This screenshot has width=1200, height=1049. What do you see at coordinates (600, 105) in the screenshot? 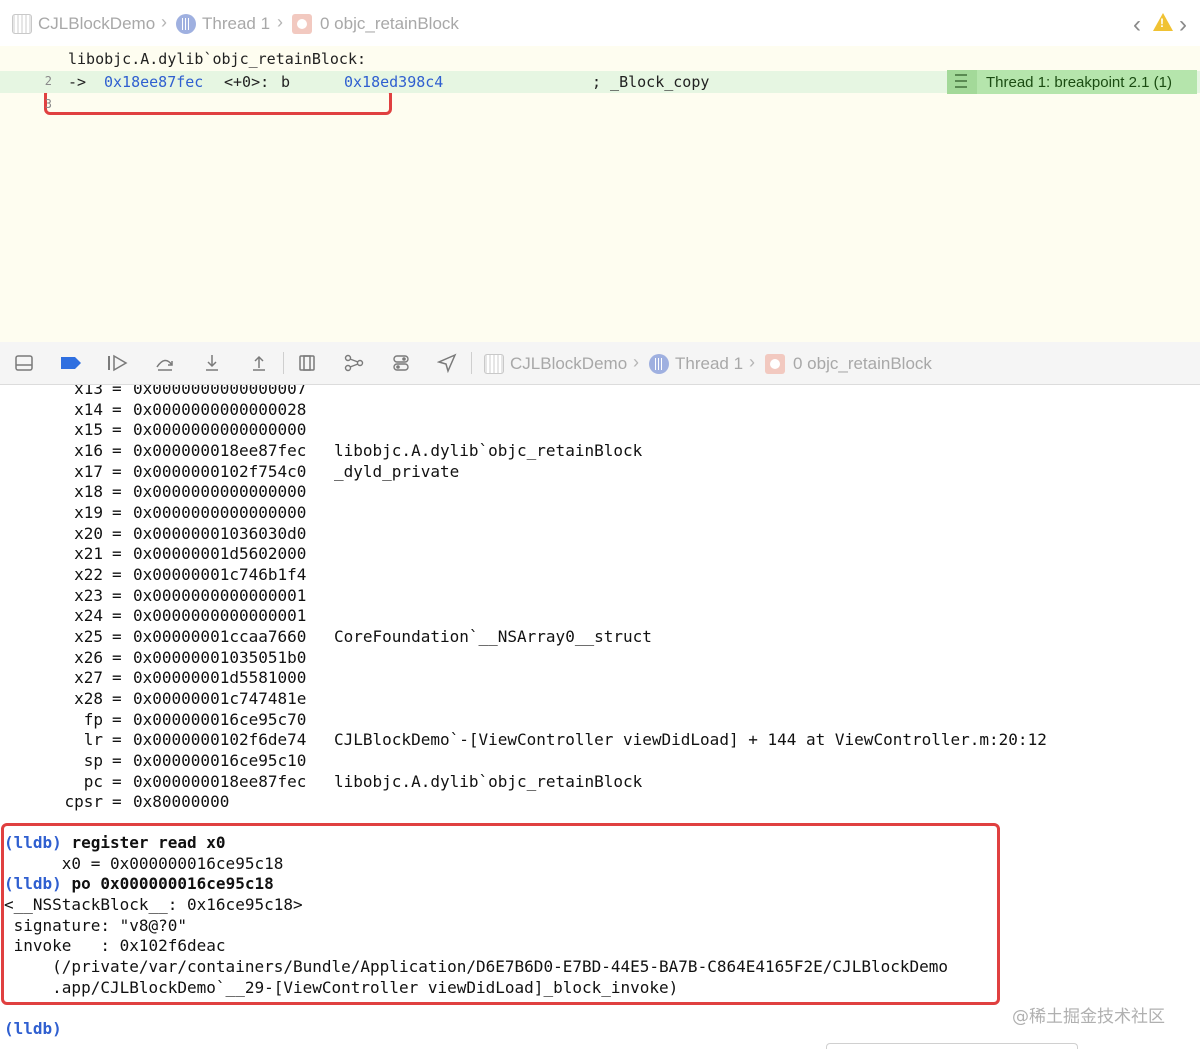
I see `disassembly-line: 3` at bounding box center [600, 105].